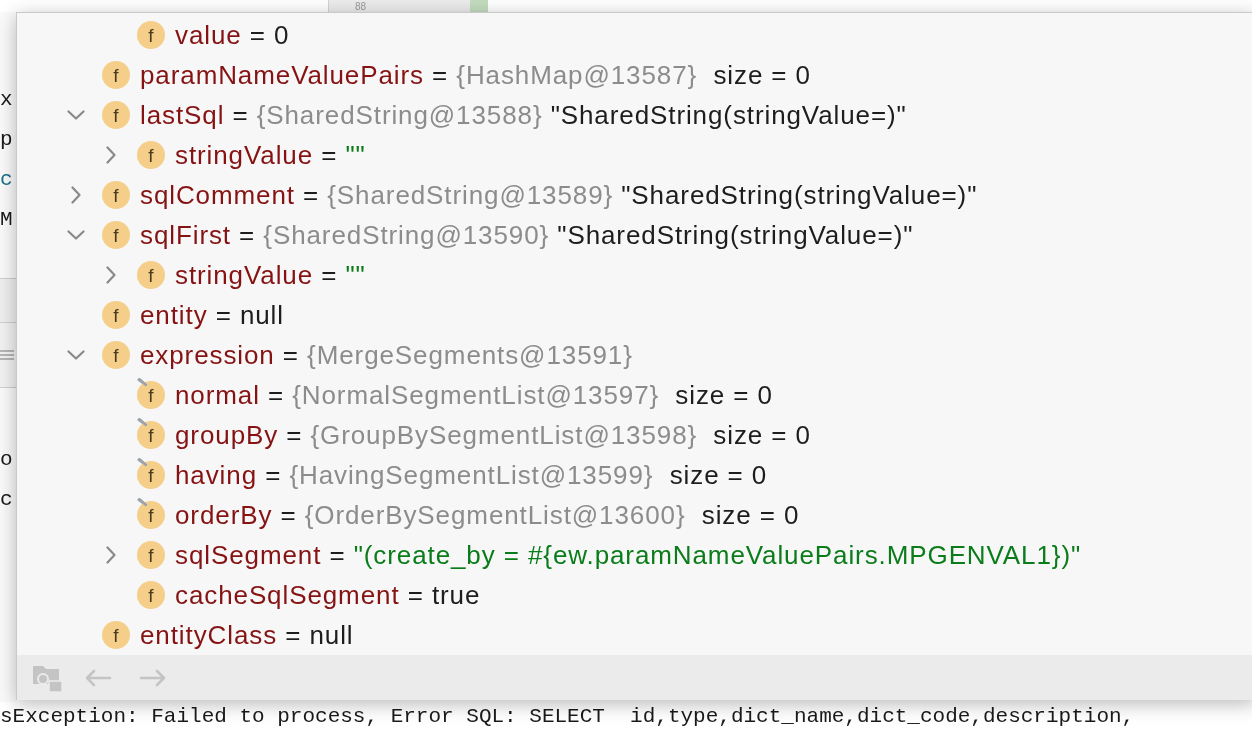 The width and height of the screenshot is (1252, 740). Describe the element at coordinates (487, 515) in the screenshot. I see `field-entry: orderBy = {OrderBySegmentList@13600} size = 0` at that location.